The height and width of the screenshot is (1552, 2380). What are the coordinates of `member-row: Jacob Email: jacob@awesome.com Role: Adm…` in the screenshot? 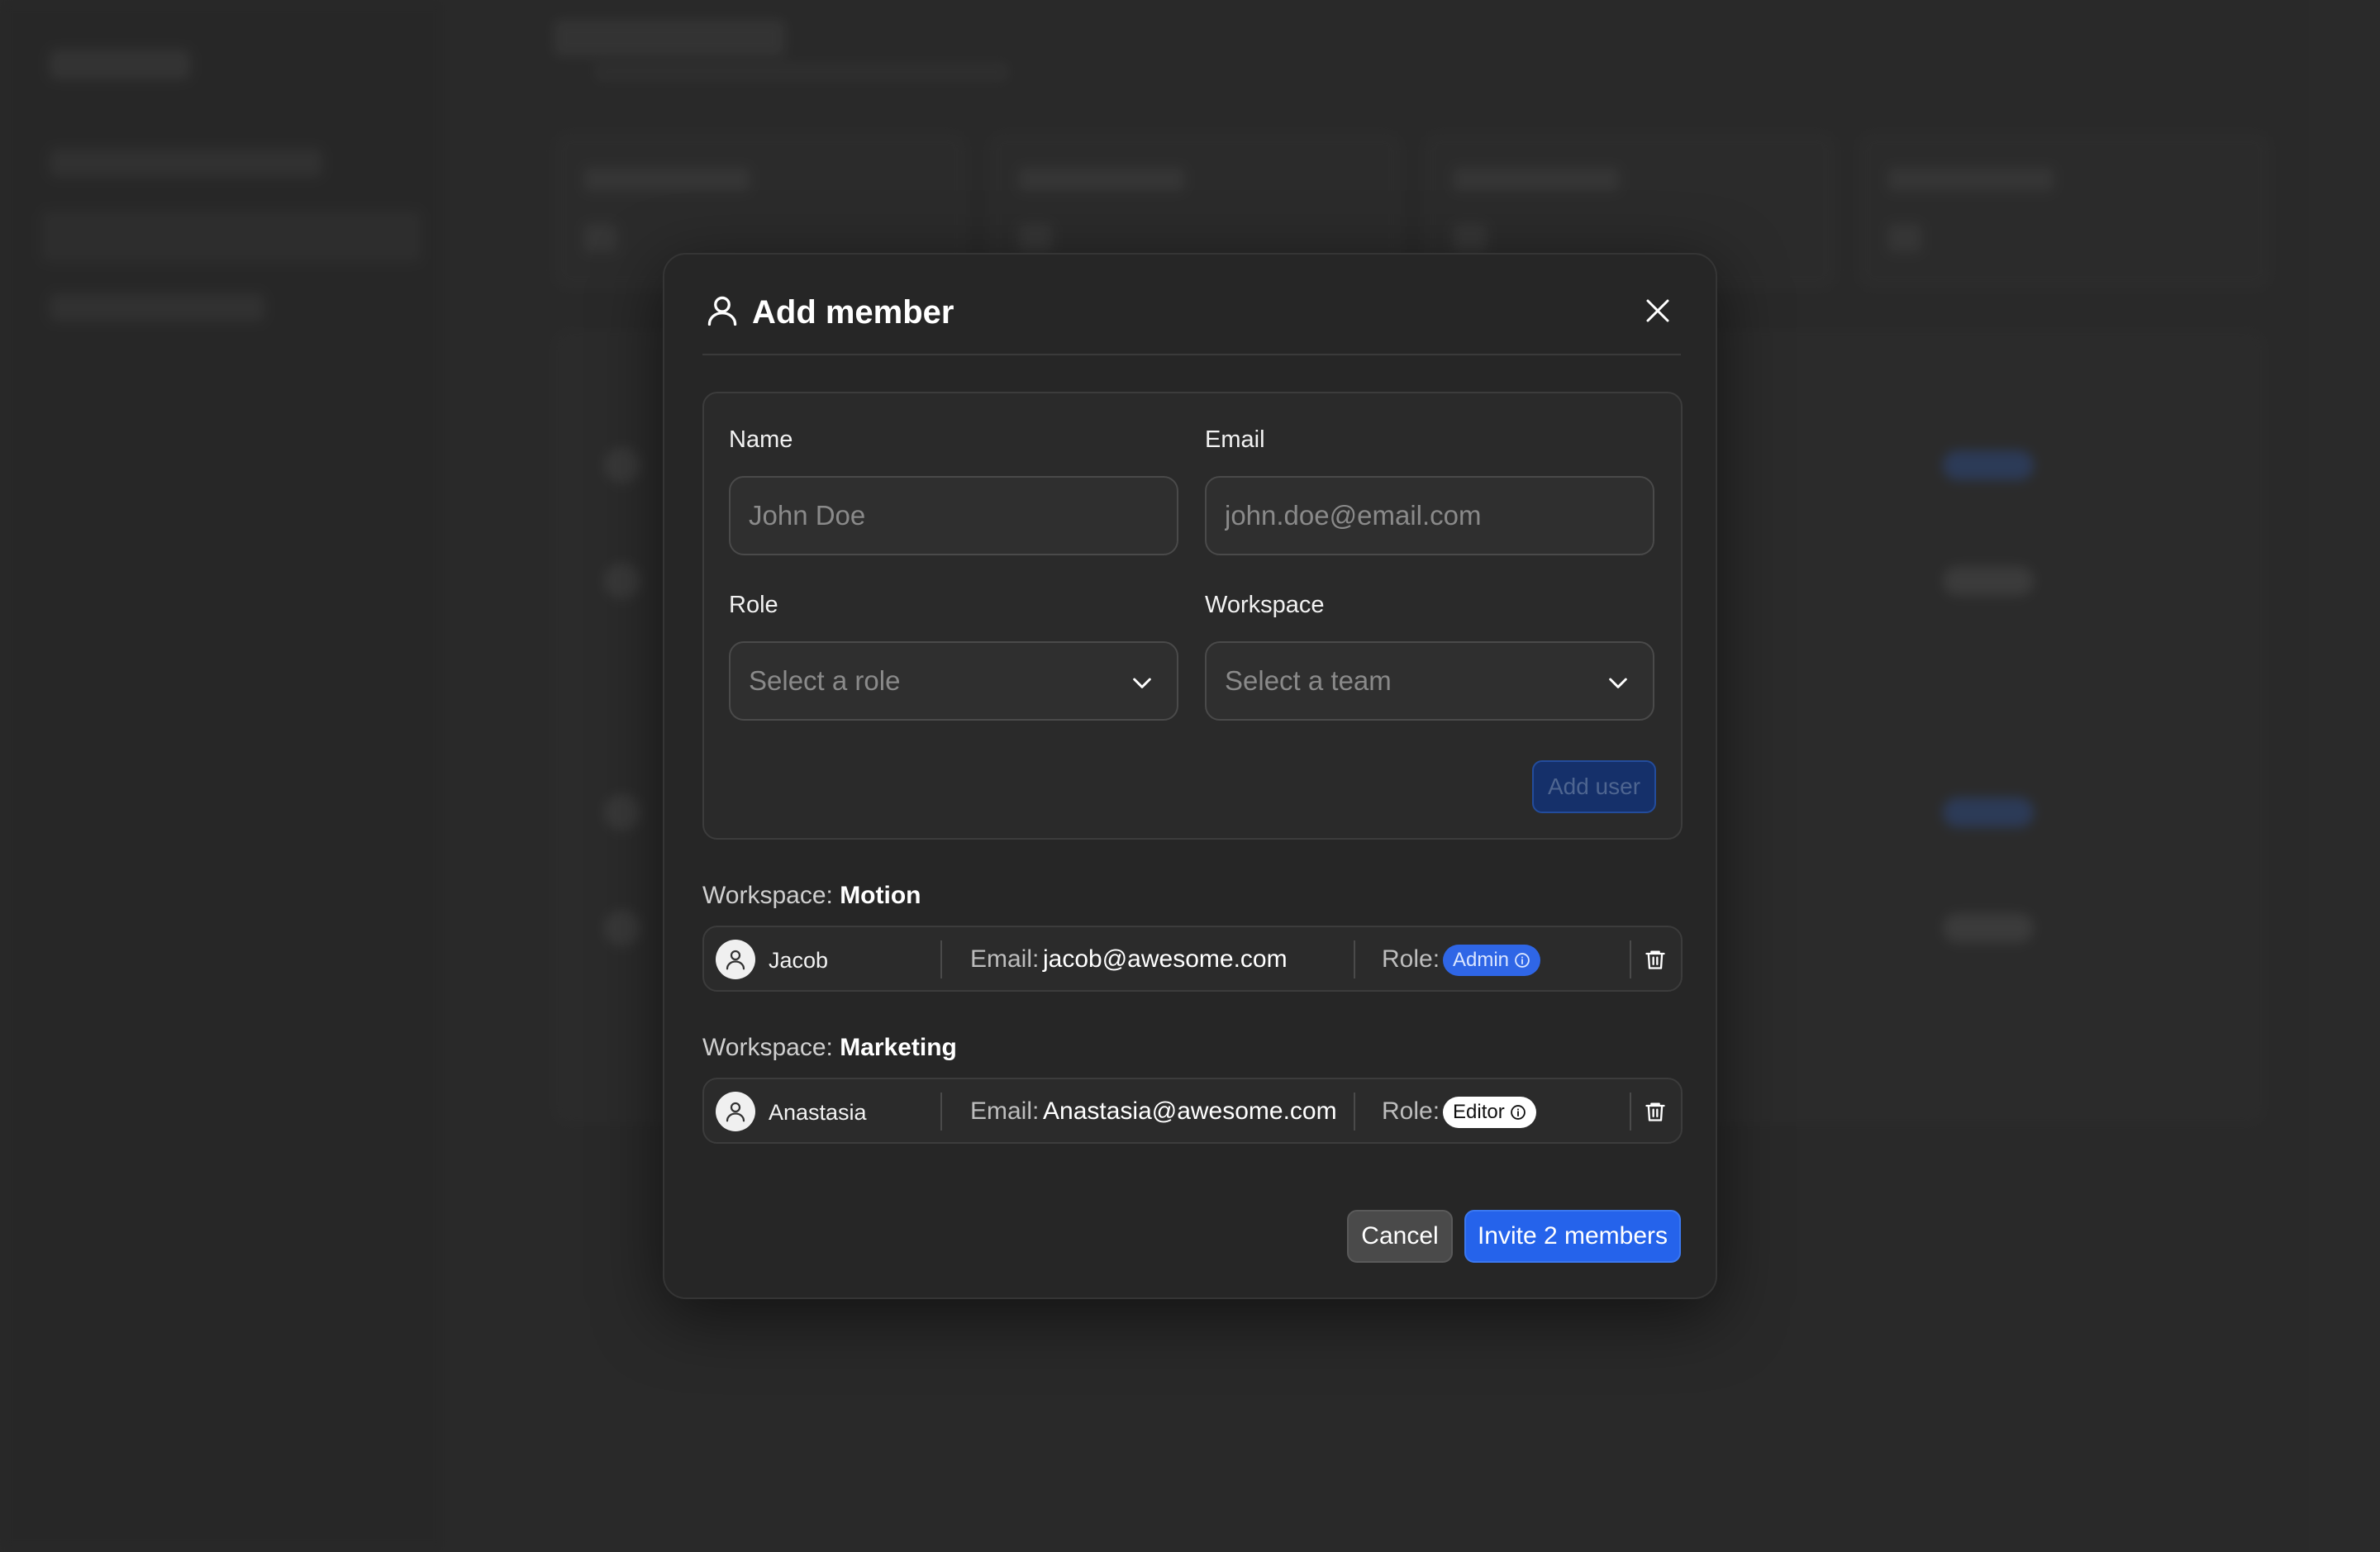 It's located at (1192, 959).